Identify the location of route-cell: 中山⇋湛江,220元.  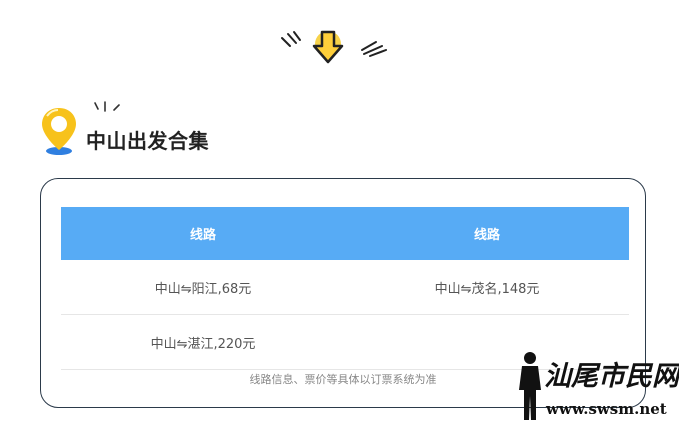
(203, 342).